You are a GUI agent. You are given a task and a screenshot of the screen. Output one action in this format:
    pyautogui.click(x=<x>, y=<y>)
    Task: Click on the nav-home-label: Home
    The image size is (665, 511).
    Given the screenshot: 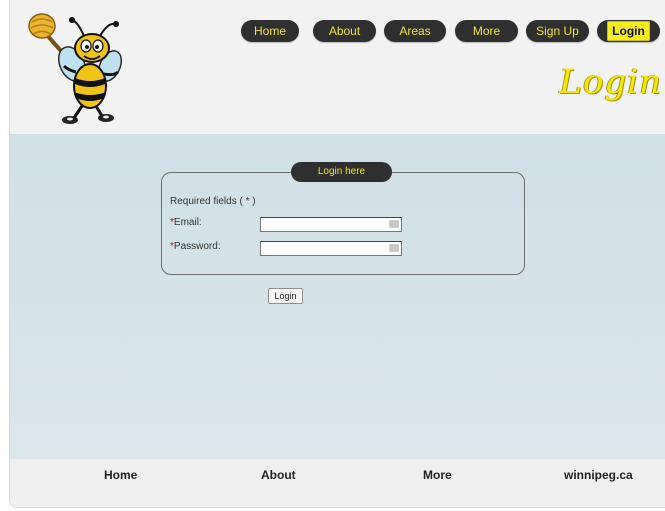 What is the action you would take?
    pyautogui.click(x=269, y=31)
    